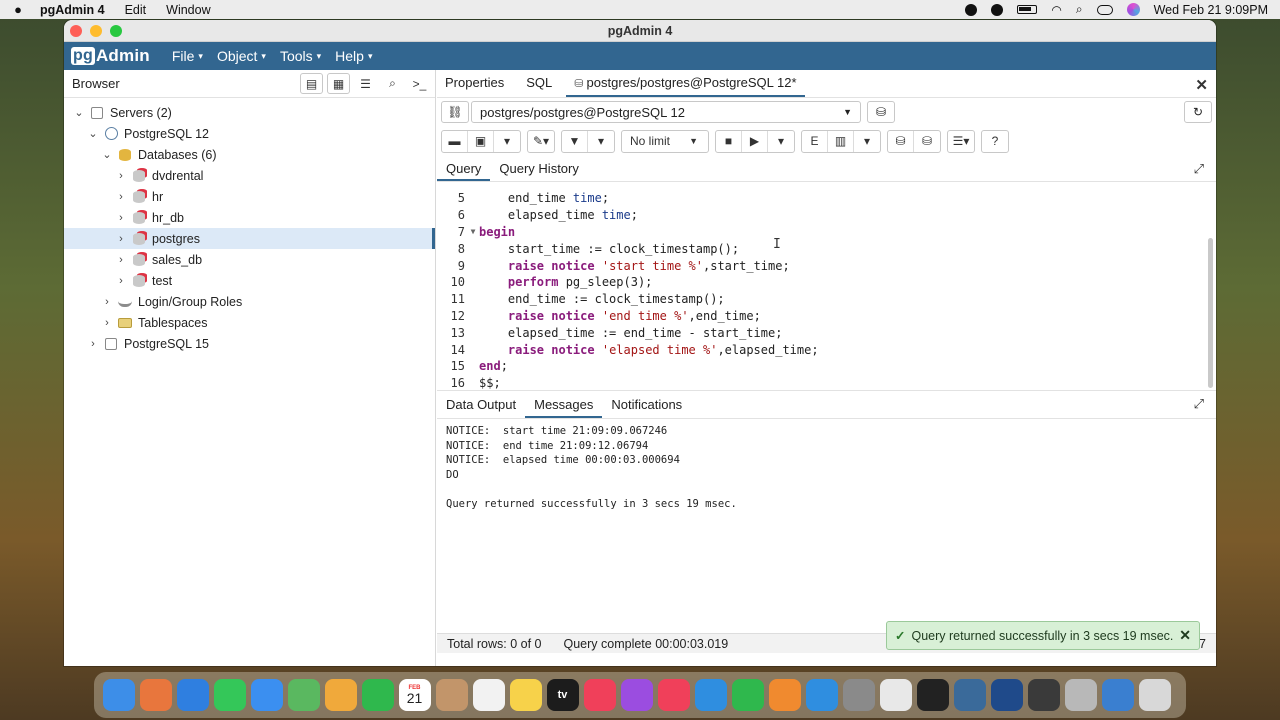  What do you see at coordinates (784, 695) in the screenshot?
I see `pages-icon` at bounding box center [784, 695].